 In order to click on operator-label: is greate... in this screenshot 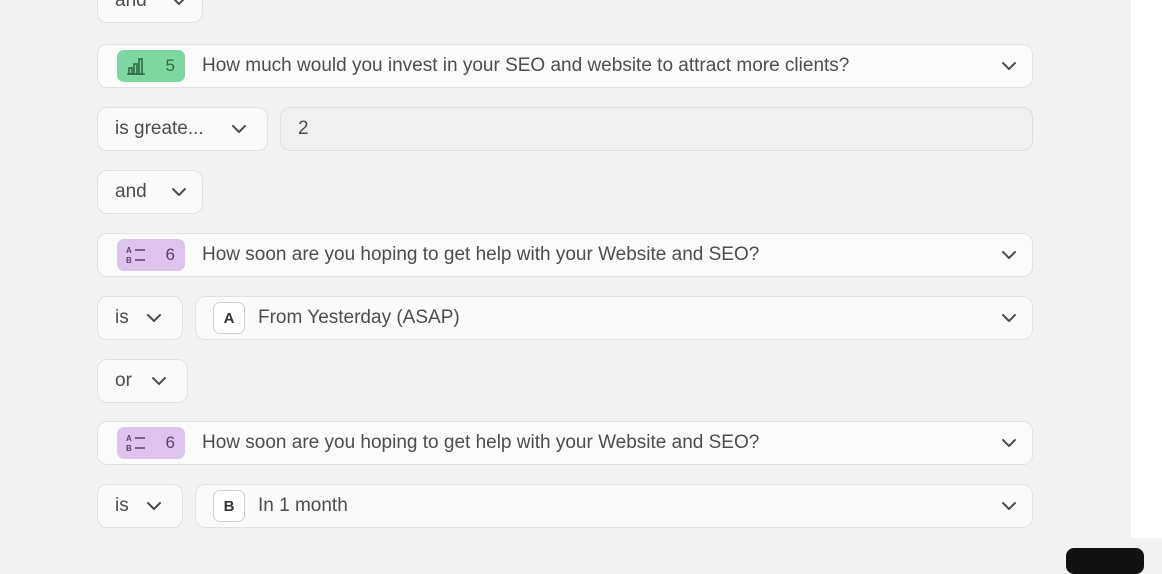, I will do `click(159, 128)`.